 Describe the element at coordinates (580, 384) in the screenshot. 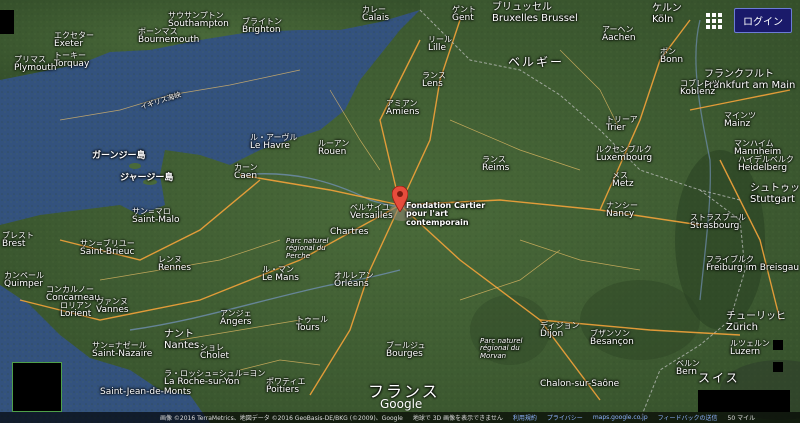

I see `city-label: Chalon-sur-Saône` at that location.